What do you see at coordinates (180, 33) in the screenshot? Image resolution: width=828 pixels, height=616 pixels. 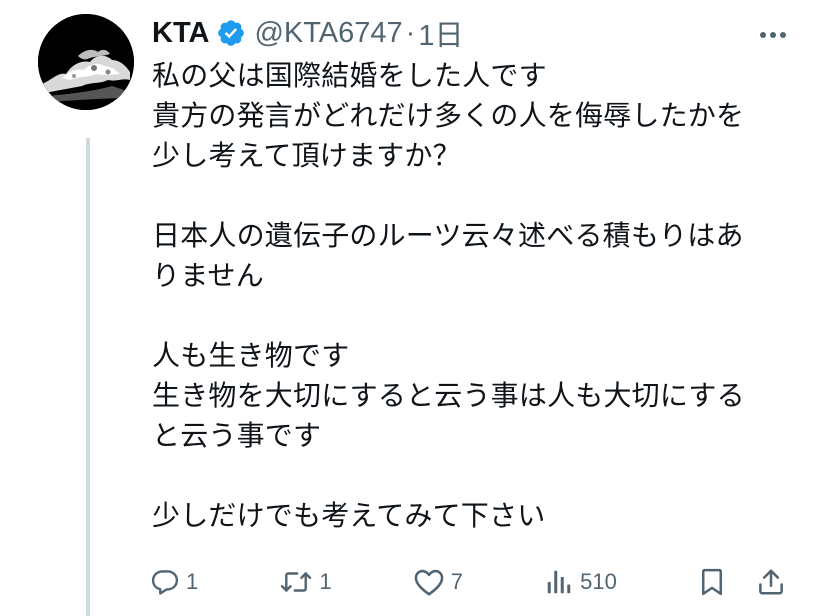 I see `author-display-name: KTA` at bounding box center [180, 33].